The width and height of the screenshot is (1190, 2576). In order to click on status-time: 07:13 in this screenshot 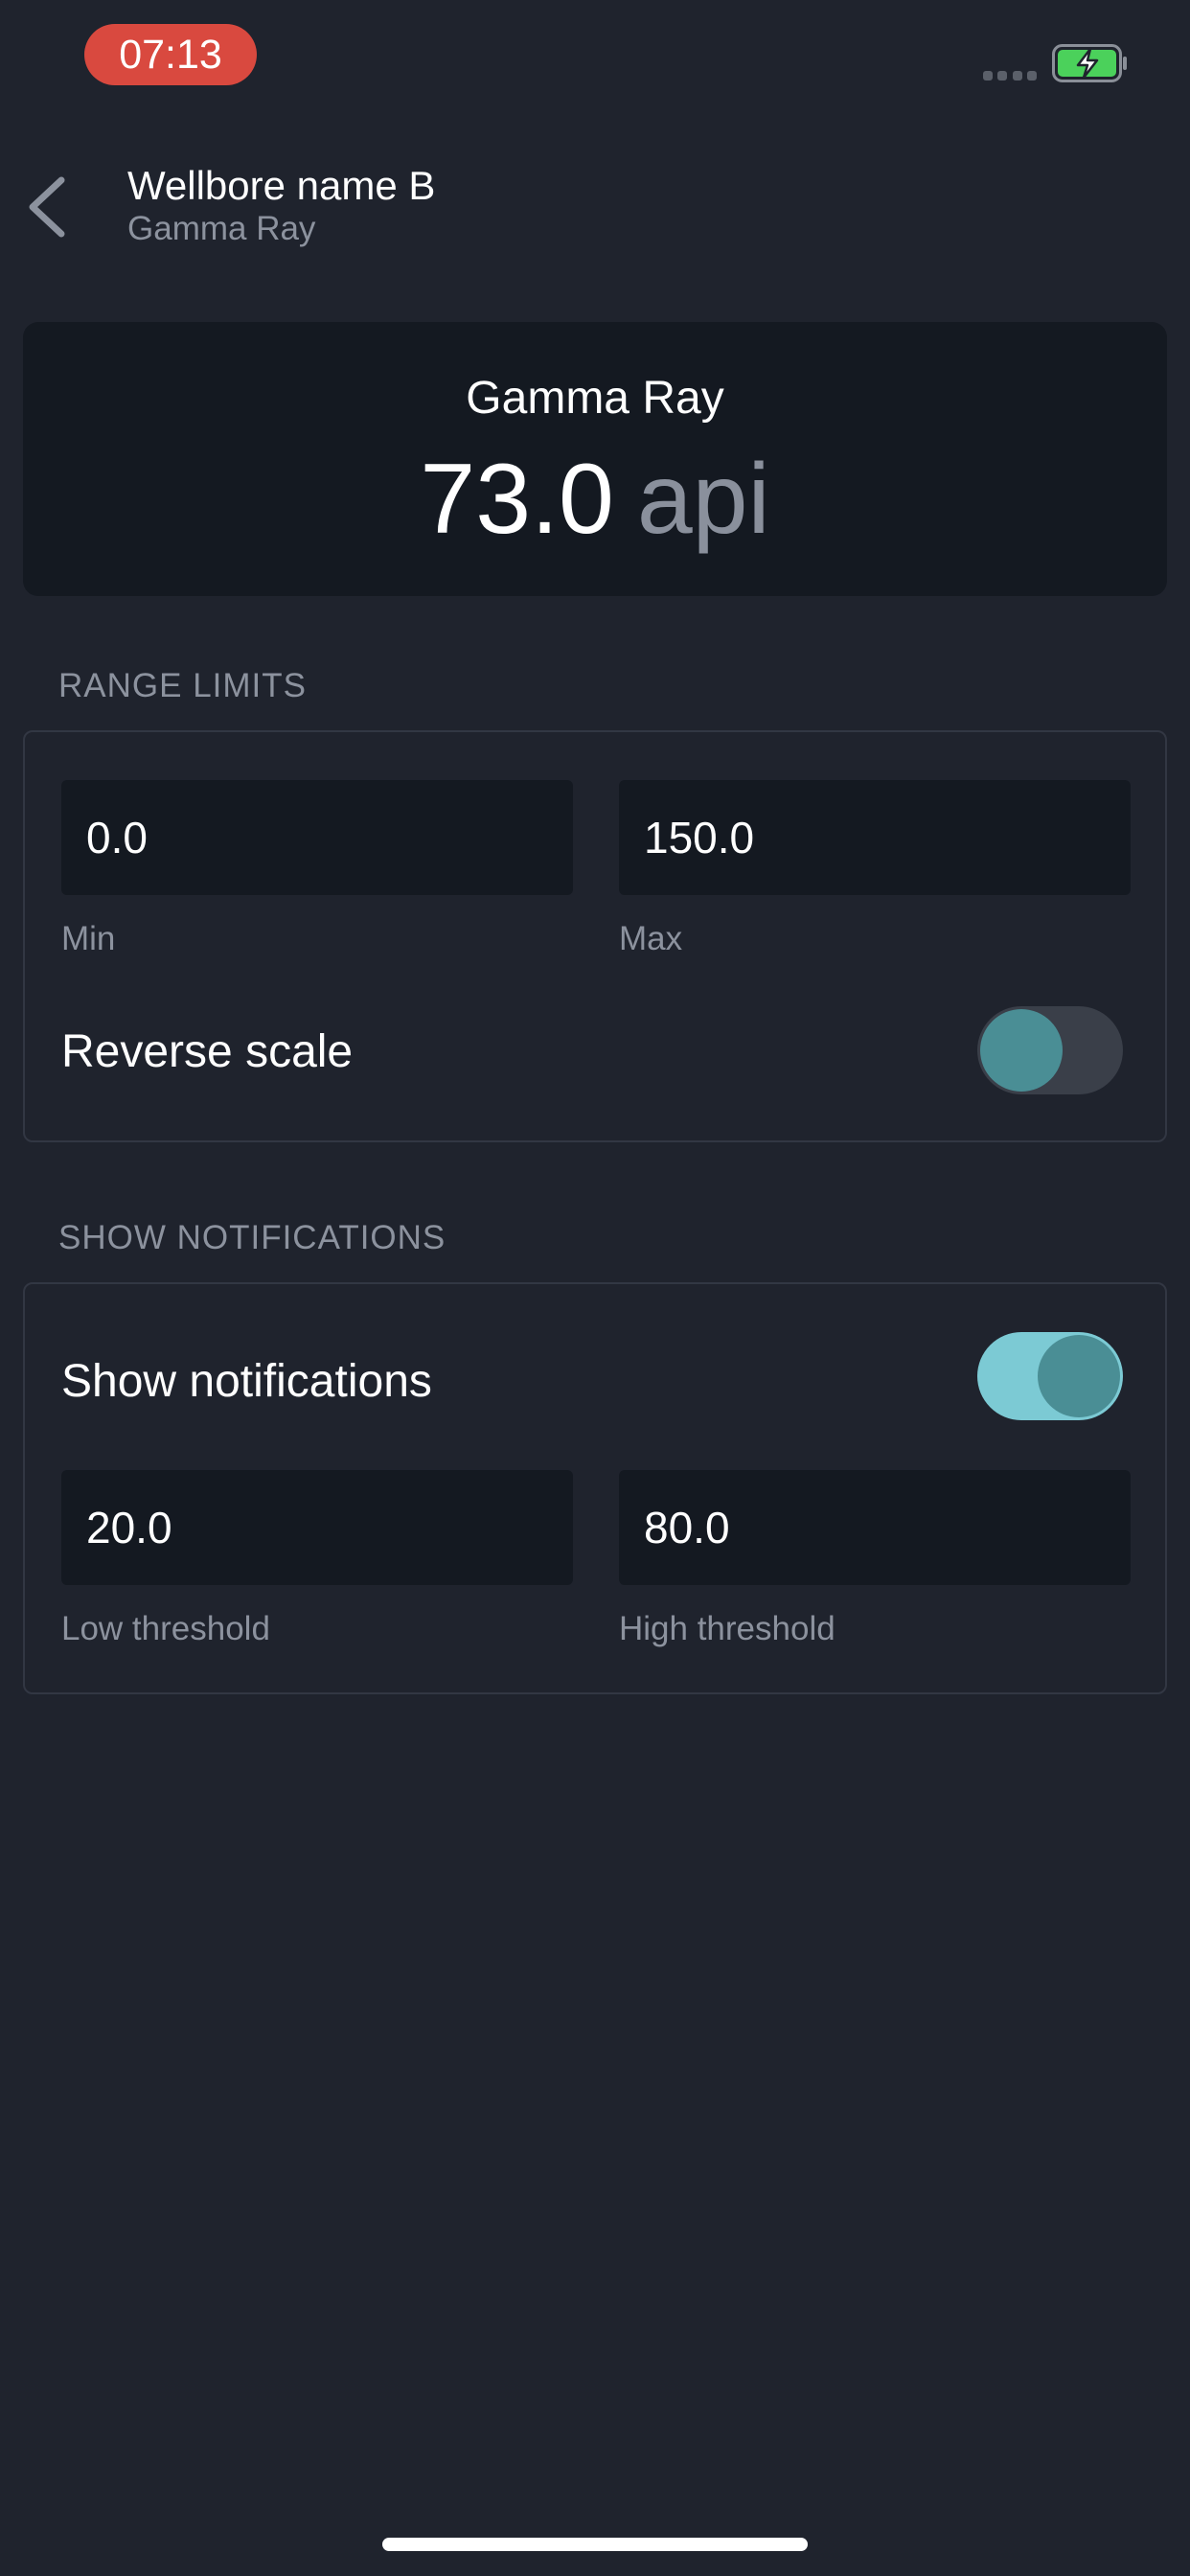, I will do `click(171, 54)`.